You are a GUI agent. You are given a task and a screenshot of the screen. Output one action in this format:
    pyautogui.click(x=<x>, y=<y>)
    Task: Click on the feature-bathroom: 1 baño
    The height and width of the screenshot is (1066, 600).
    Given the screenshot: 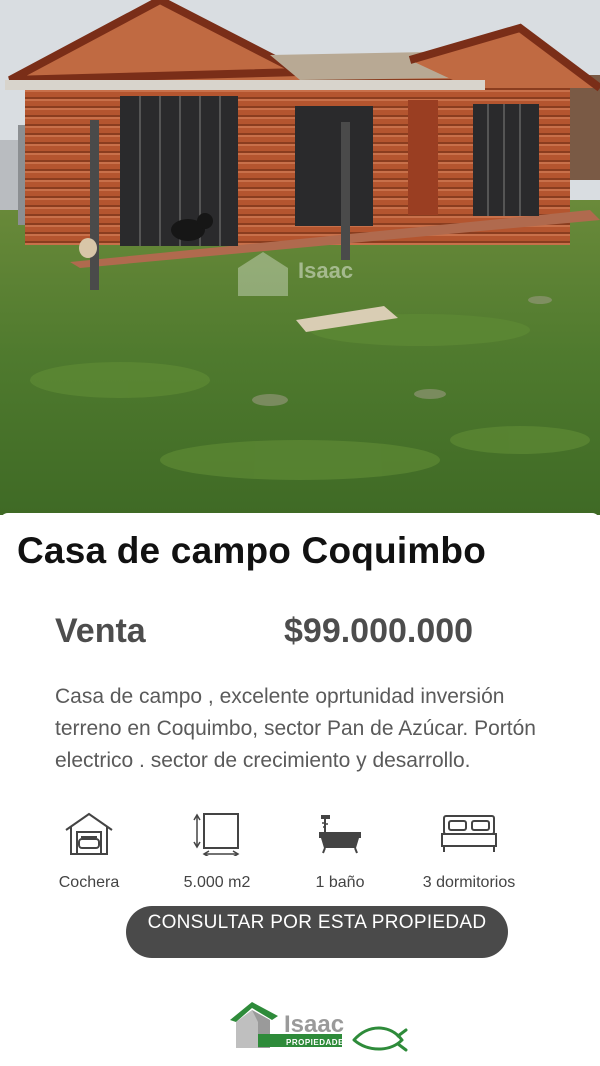 What is the action you would take?
    pyautogui.click(x=340, y=852)
    